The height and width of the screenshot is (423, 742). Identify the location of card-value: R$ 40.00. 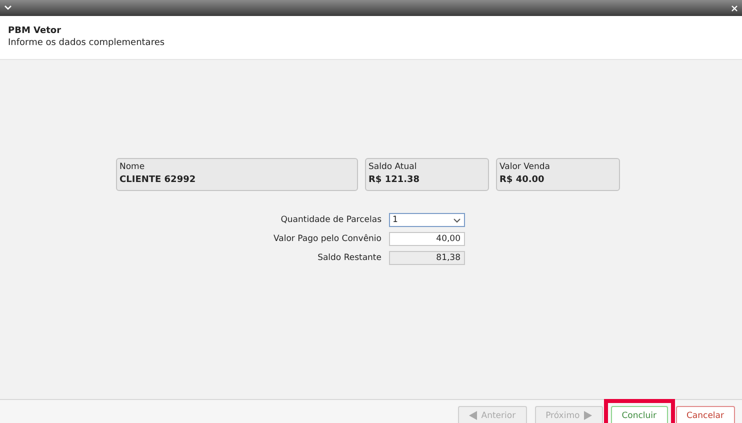
(523, 180).